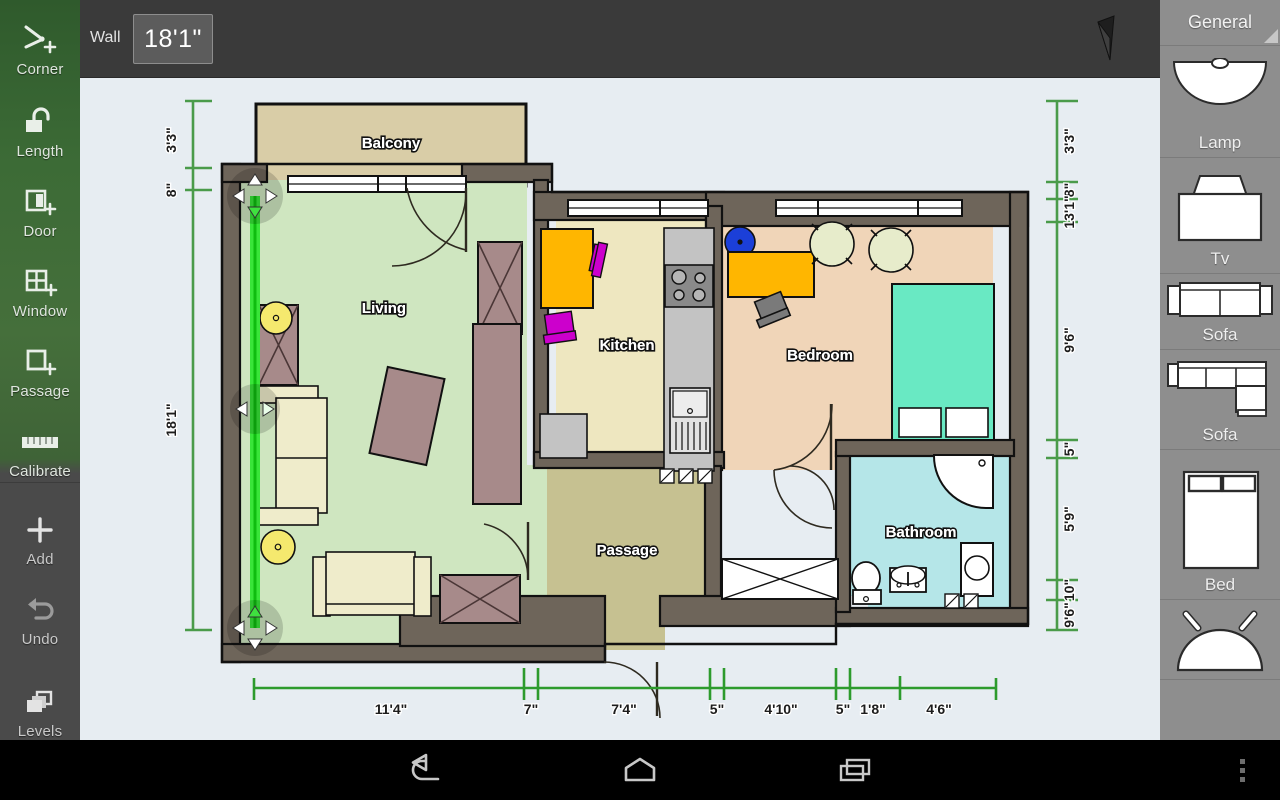 The image size is (1280, 800). I want to click on back-arrow-icon, so click(425, 767).